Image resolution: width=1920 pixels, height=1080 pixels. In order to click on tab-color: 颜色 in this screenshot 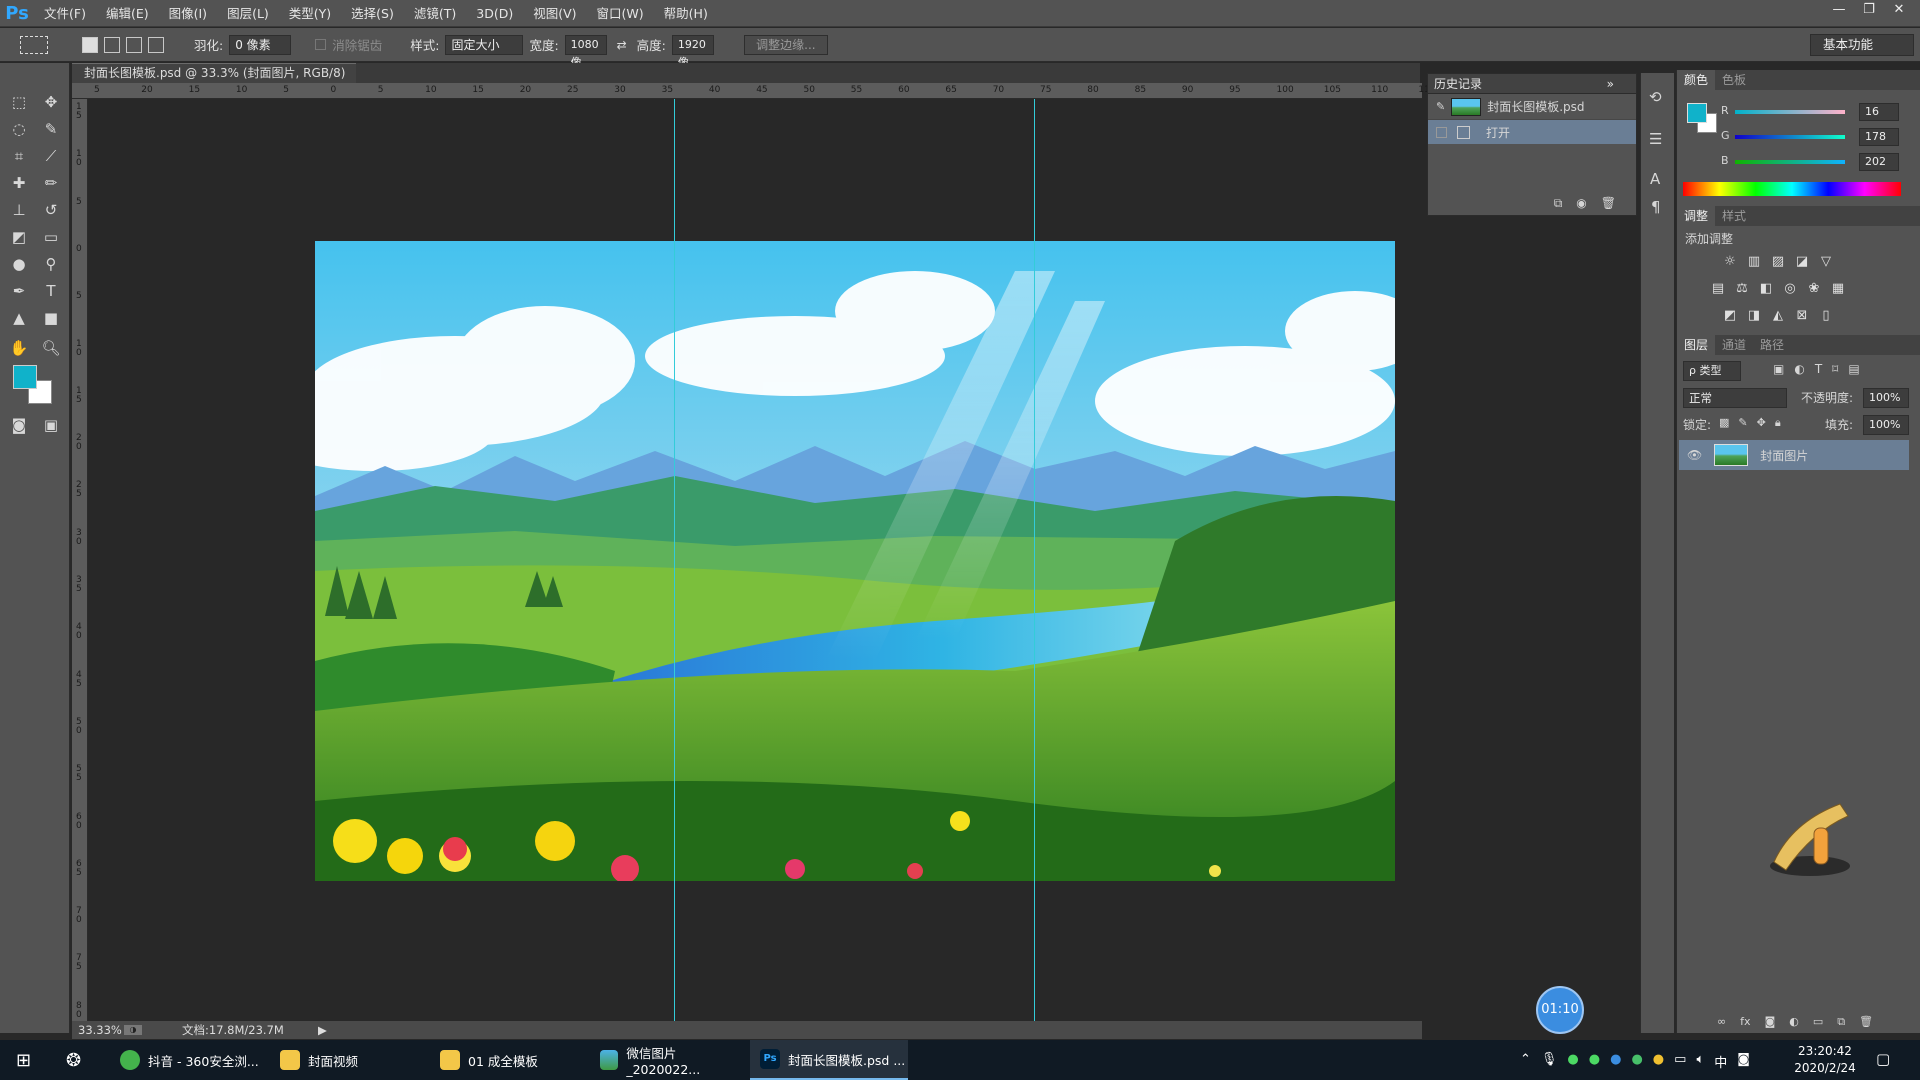, I will do `click(1696, 80)`.